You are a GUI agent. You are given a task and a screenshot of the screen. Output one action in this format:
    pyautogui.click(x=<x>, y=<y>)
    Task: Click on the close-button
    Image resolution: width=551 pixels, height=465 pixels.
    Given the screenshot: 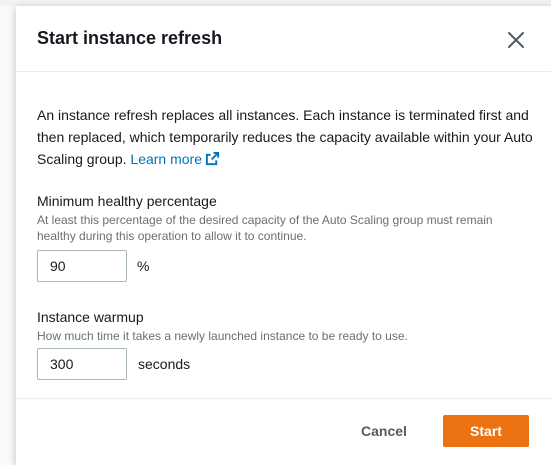 What is the action you would take?
    pyautogui.click(x=516, y=40)
    